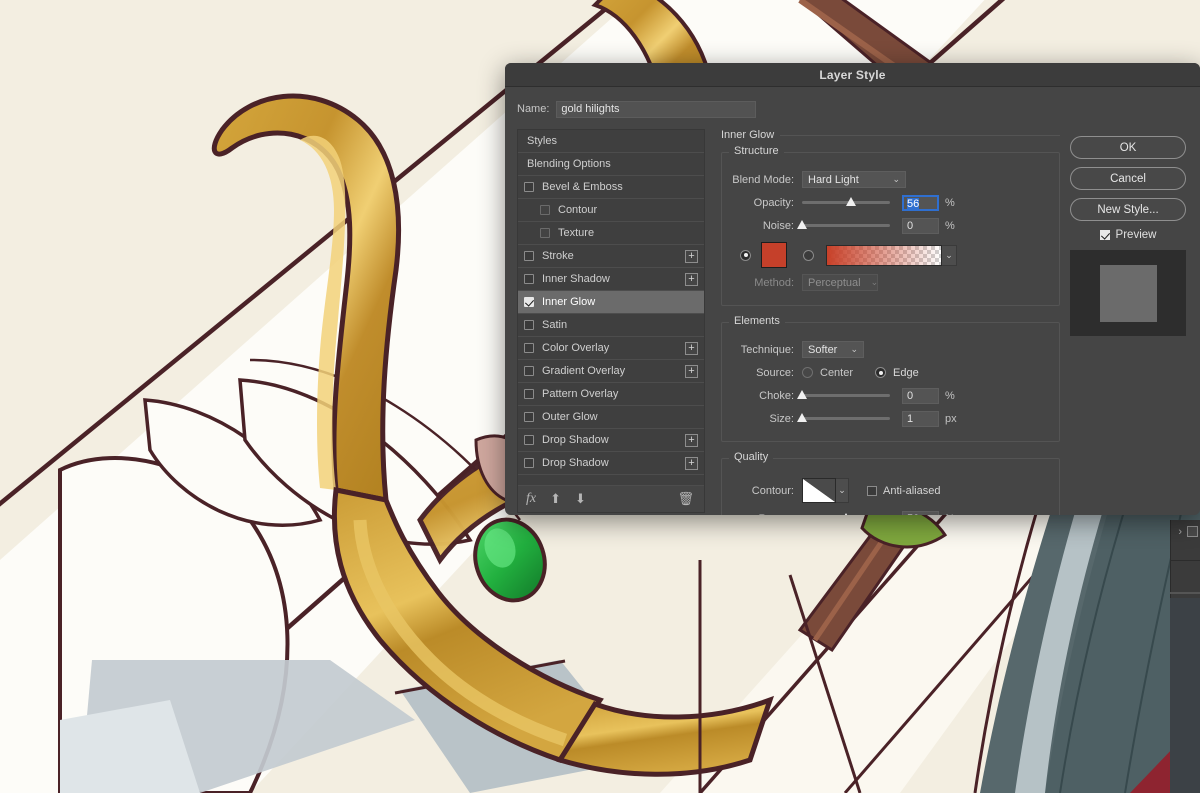  What do you see at coordinates (920, 395) in the screenshot?
I see `choke-input: 0` at bounding box center [920, 395].